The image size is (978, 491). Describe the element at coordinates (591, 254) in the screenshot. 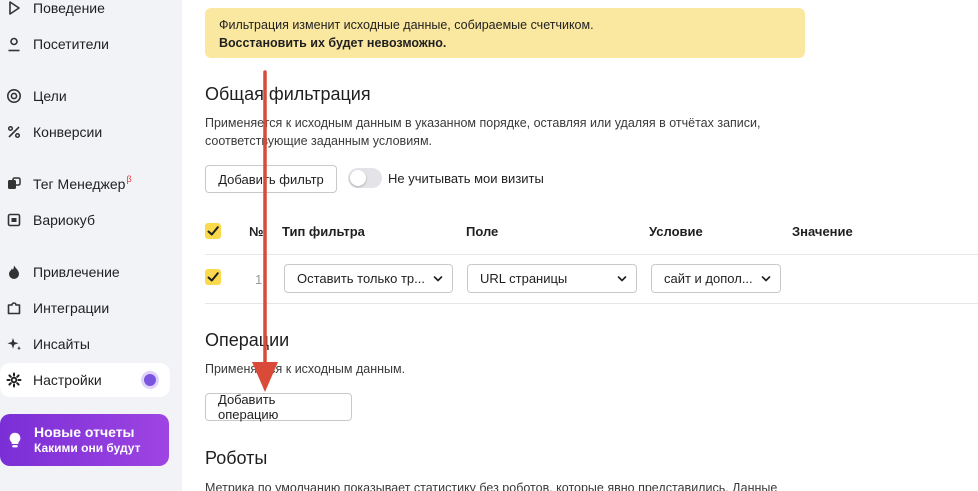

I see `table-divider` at that location.